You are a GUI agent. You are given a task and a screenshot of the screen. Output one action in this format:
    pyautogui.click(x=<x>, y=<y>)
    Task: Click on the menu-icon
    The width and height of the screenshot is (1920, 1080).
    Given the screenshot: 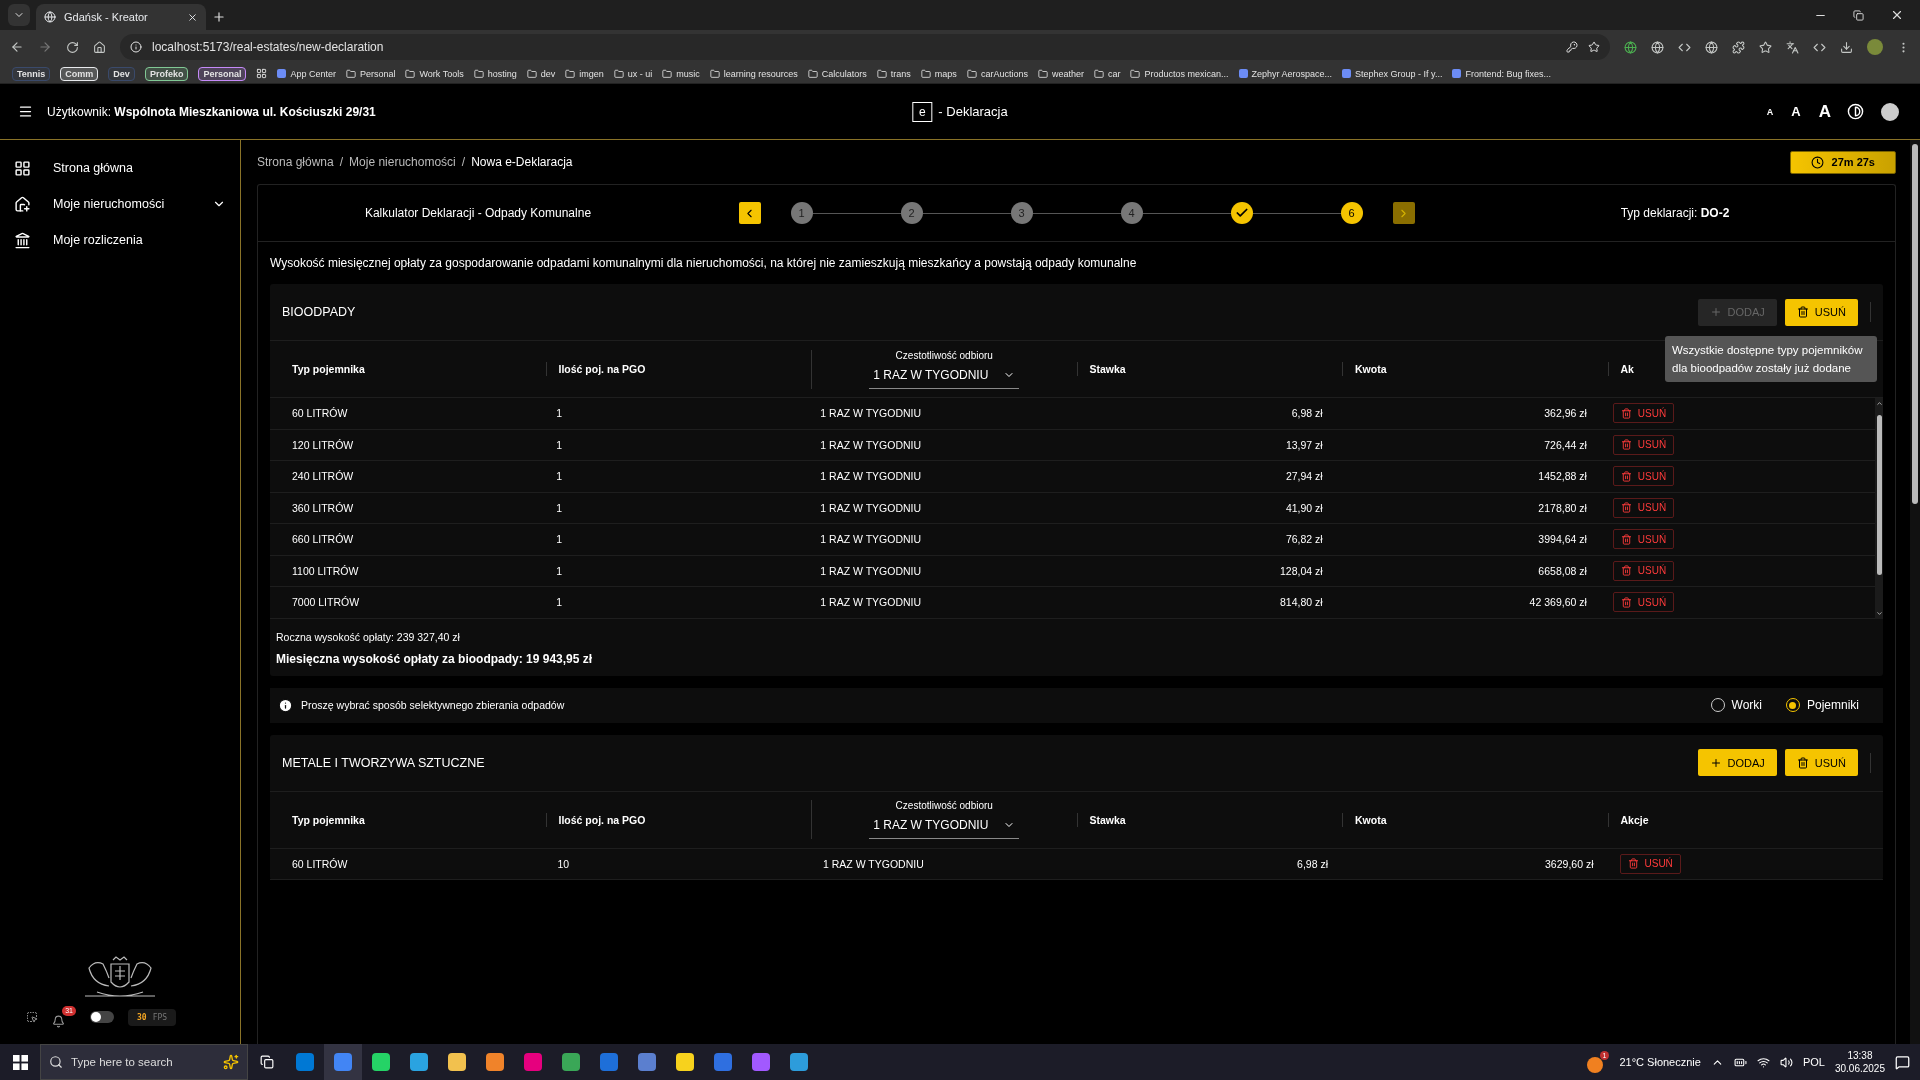 What is the action you would take?
    pyautogui.click(x=25, y=111)
    